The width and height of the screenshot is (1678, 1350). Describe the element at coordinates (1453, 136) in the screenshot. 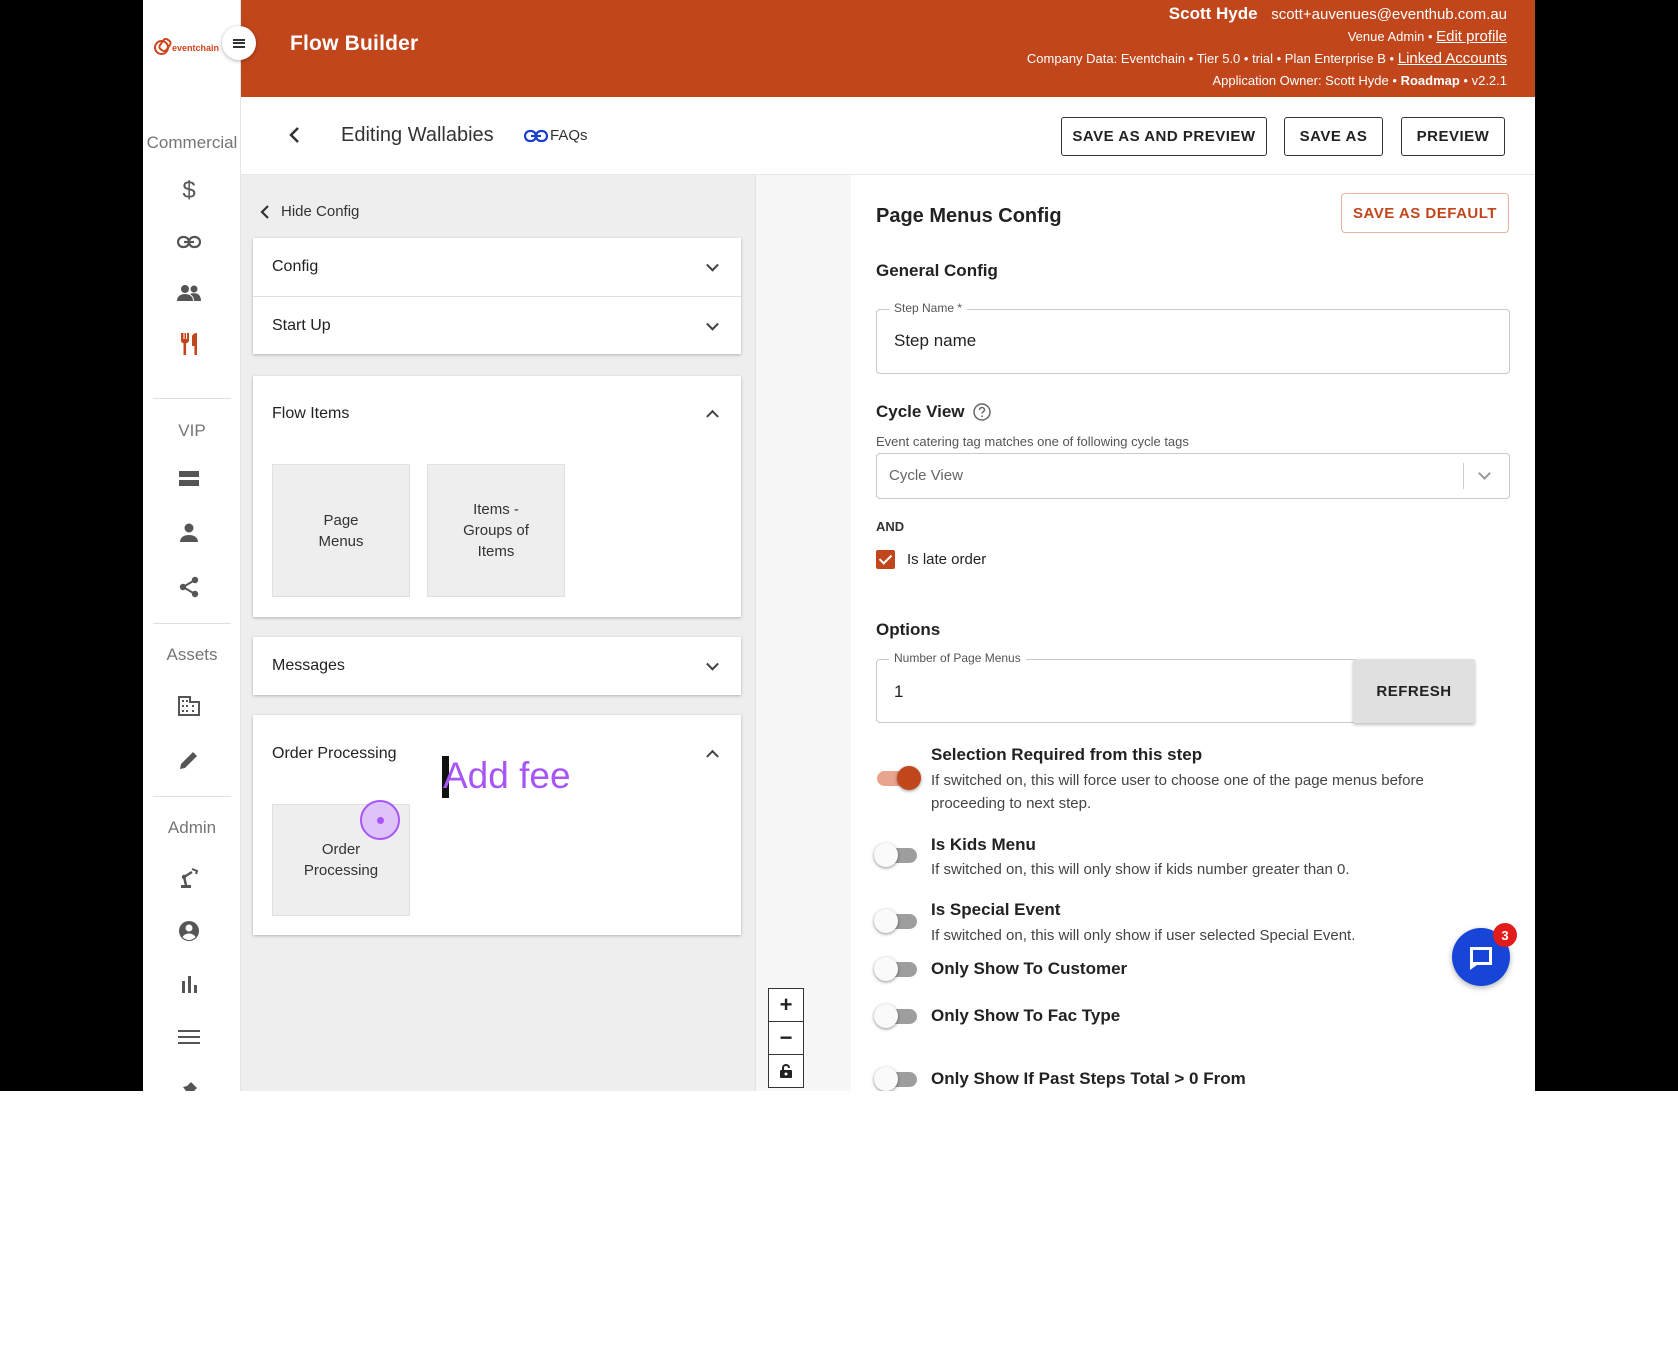

I see `preview-button: PREVIEW` at that location.